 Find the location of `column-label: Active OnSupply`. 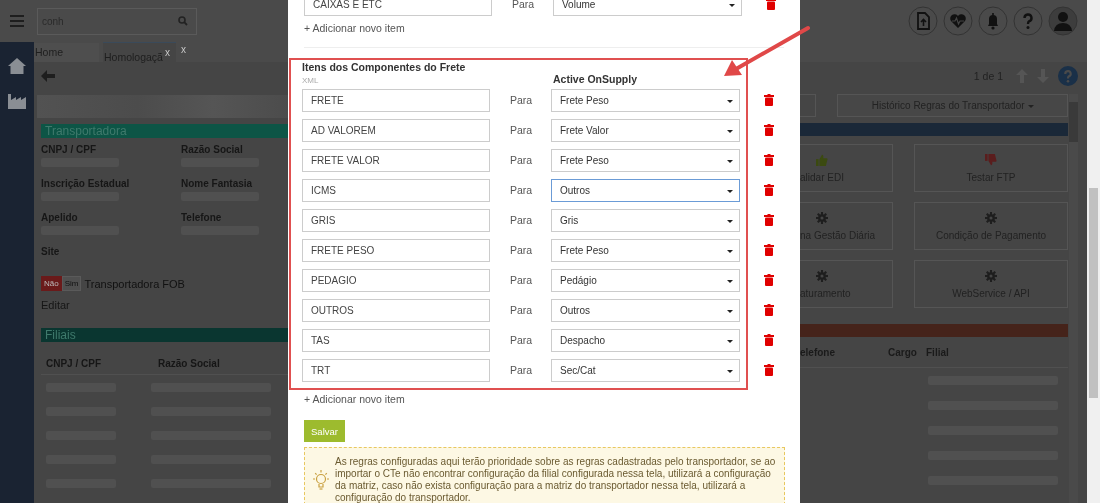

column-label: Active OnSupply is located at coordinates (595, 79).